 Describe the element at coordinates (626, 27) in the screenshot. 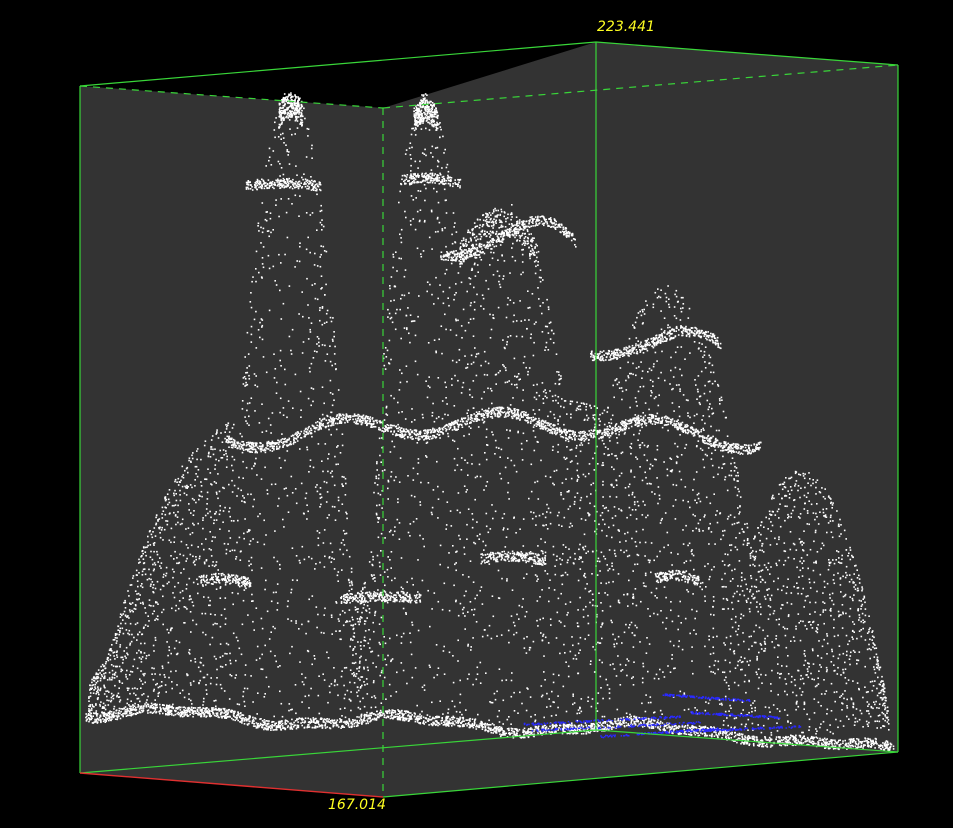

I see `z-max-label: 223.441` at that location.